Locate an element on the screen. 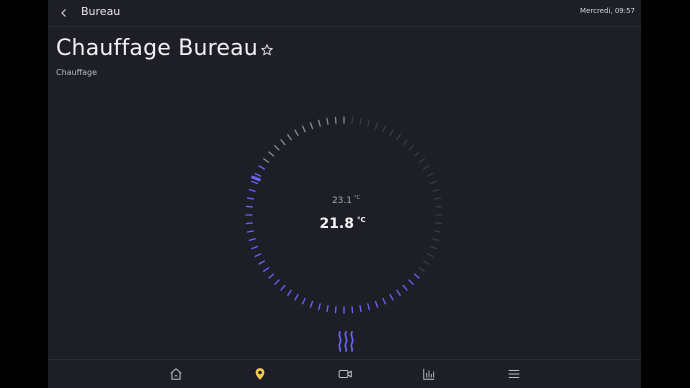 This screenshot has width=690, height=388. nav-statistics is located at coordinates (429, 374).